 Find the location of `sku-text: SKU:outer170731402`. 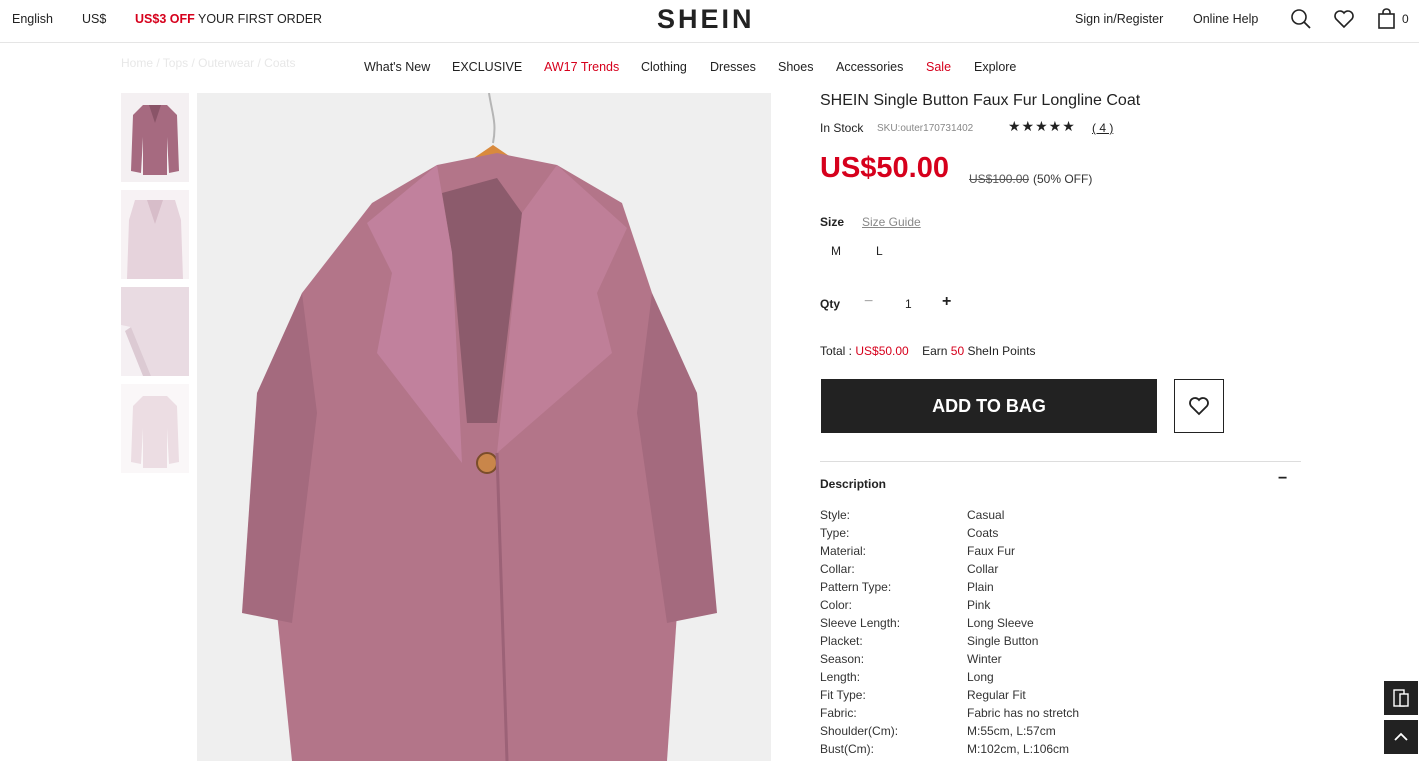

sku-text: SKU:outer170731402 is located at coordinates (925, 128).